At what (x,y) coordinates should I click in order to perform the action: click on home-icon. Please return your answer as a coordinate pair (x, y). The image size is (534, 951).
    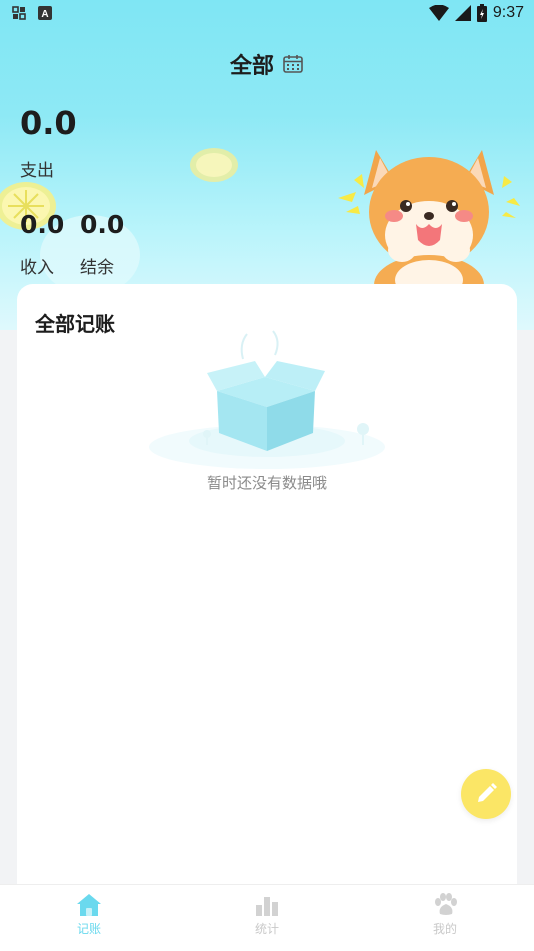
    Looking at the image, I should click on (89, 905).